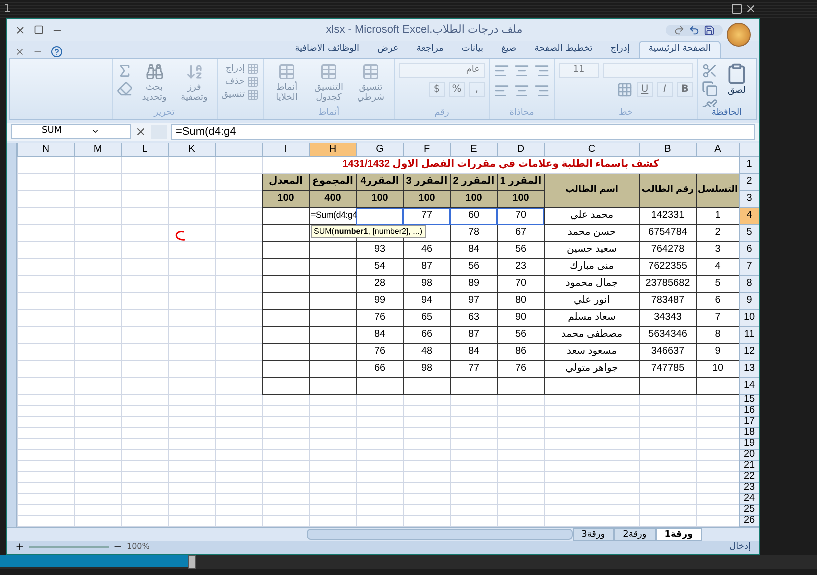 The height and width of the screenshot is (575, 817). I want to click on column-header: N, so click(45, 149).